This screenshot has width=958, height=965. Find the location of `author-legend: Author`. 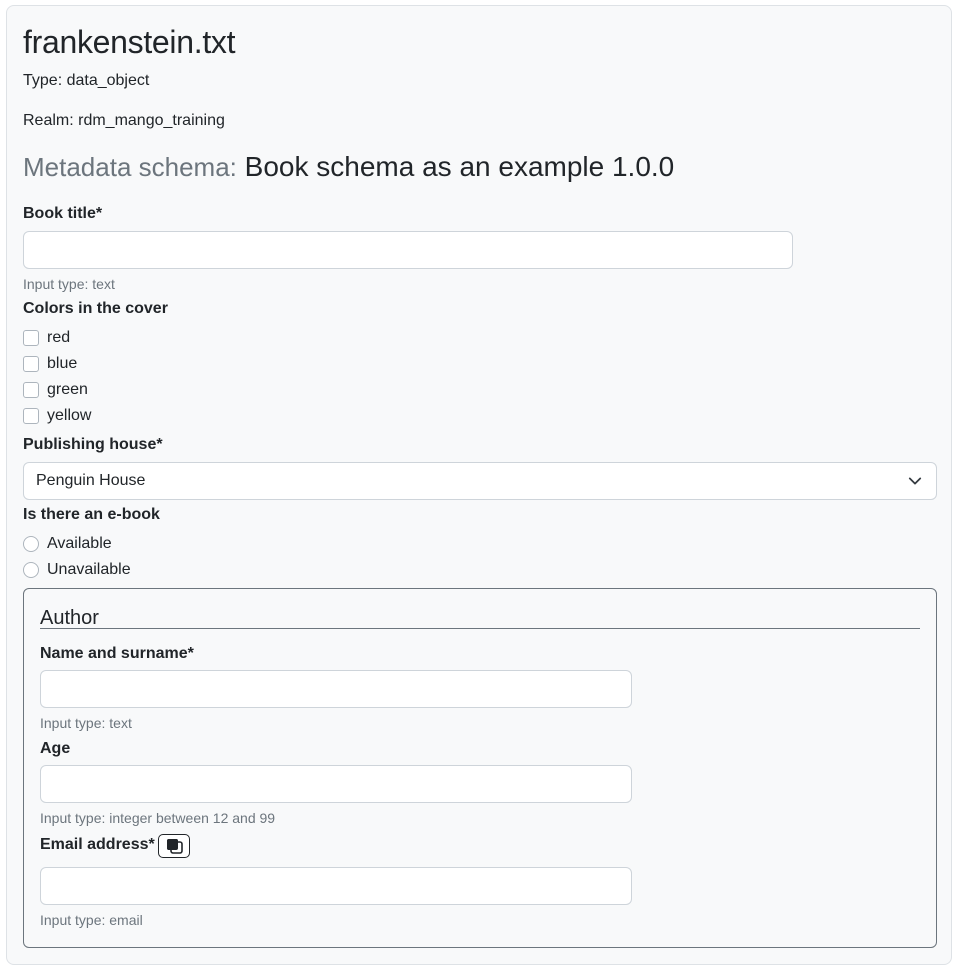

author-legend: Author is located at coordinates (69, 618).